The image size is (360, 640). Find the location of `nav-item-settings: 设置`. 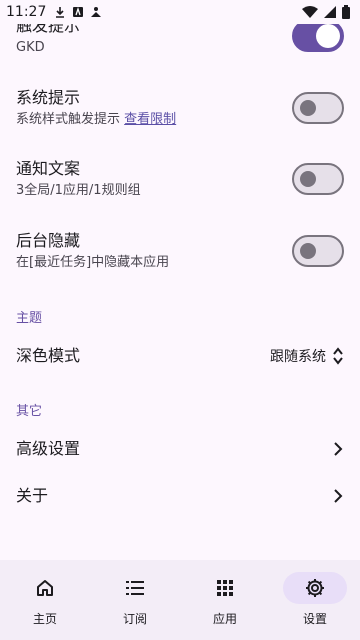

nav-item-settings: 设置 is located at coordinates (315, 600).